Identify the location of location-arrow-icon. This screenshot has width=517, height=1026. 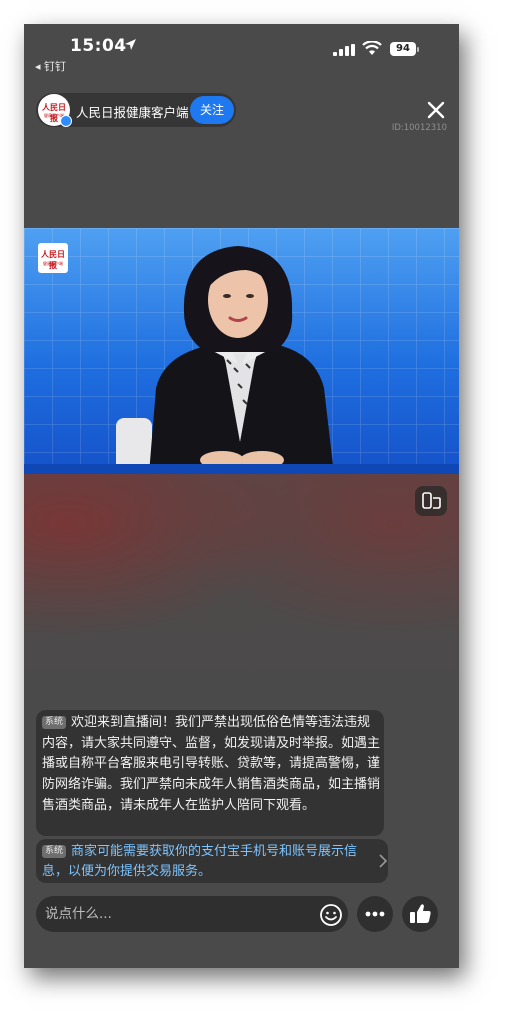
(130, 44).